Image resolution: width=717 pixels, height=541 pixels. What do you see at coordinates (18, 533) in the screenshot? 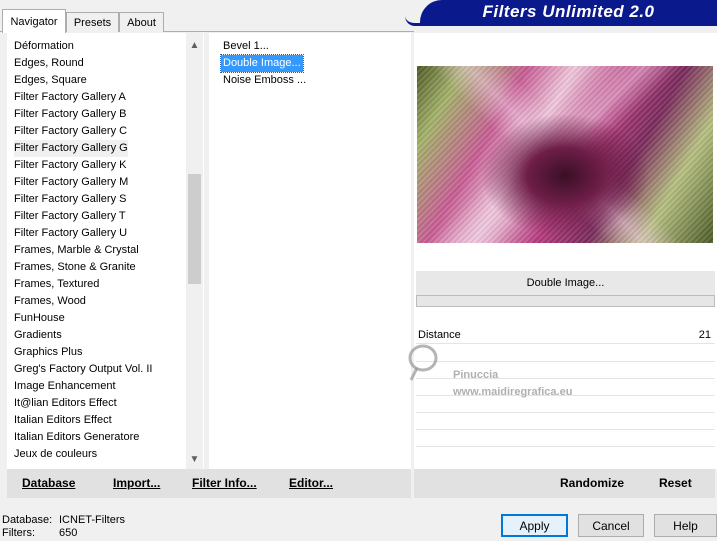
I see `filters-label: Filters:` at bounding box center [18, 533].